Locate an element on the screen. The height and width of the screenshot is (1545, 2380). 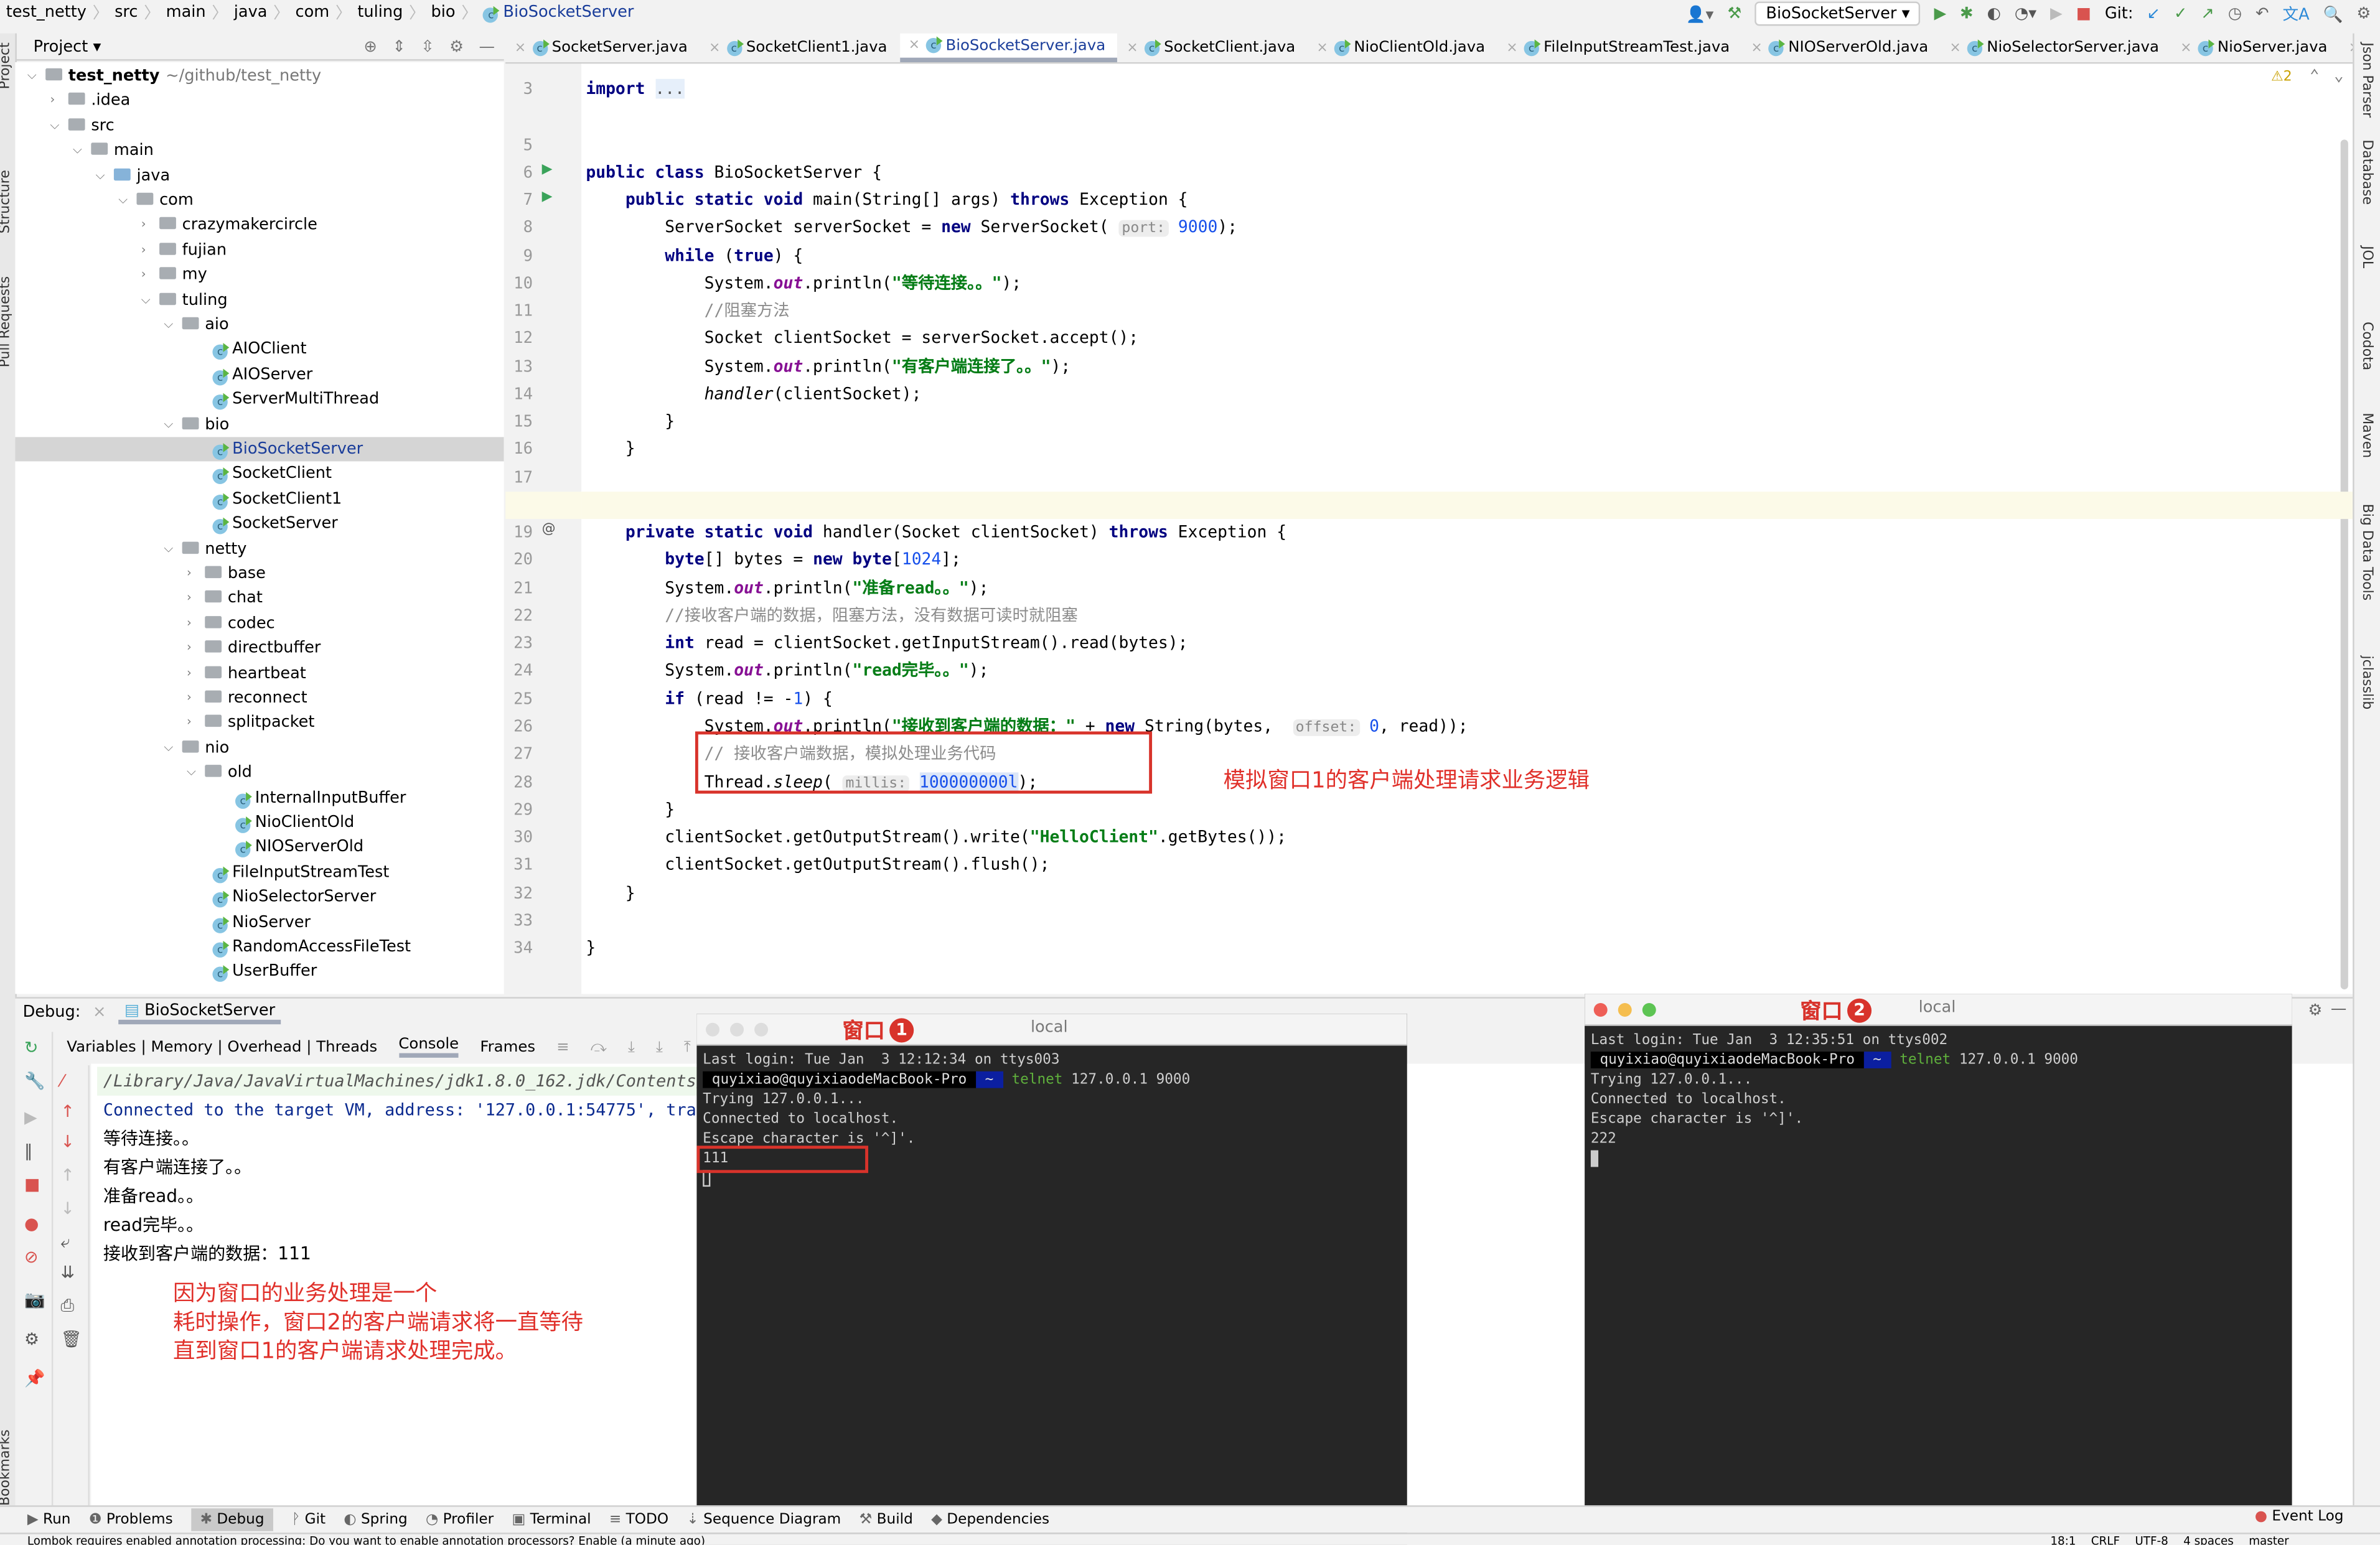
coverage-icon: ◐ is located at coordinates (1994, 13).